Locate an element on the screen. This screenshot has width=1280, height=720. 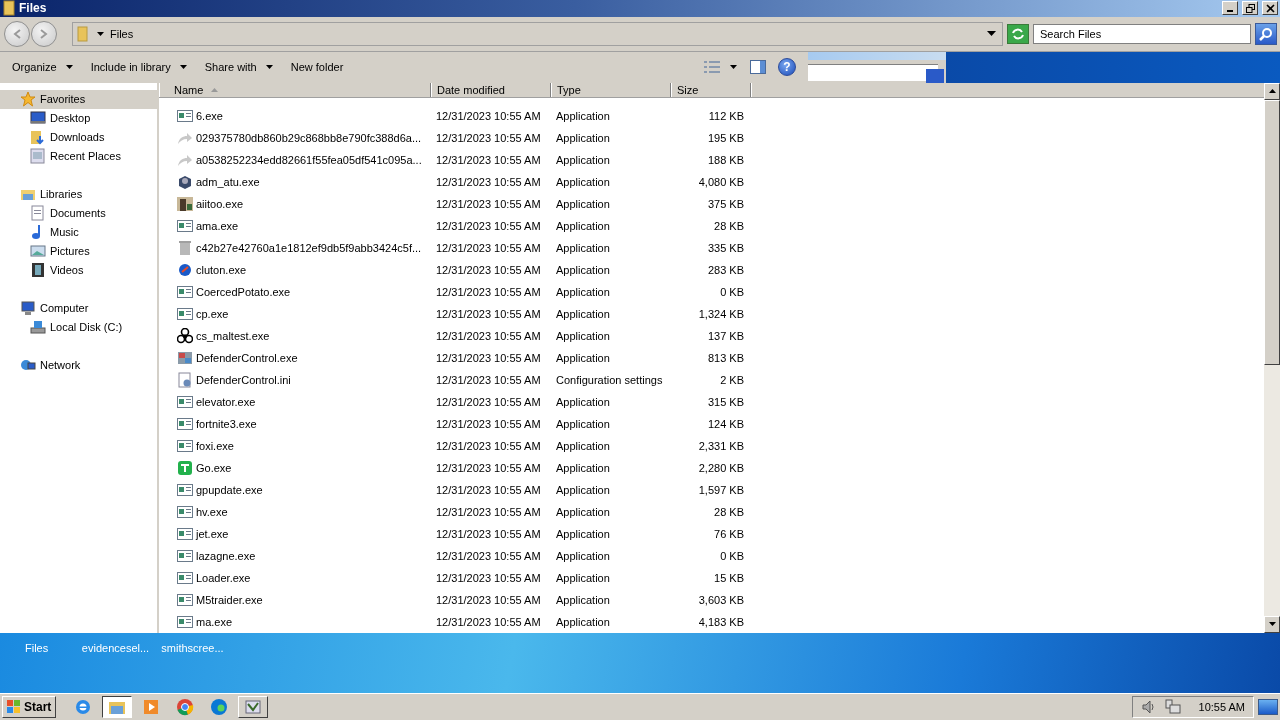
sidebar-item: Videos is located at coordinates (78, 270).